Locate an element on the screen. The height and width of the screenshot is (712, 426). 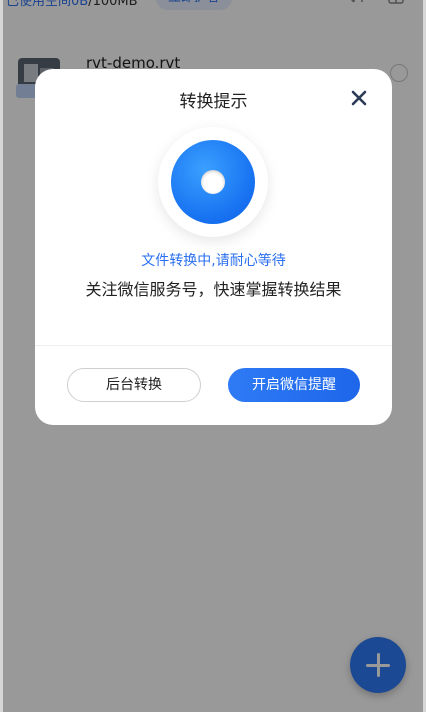
status-message: 文件转换中,请耐心等待 is located at coordinates (213, 261).